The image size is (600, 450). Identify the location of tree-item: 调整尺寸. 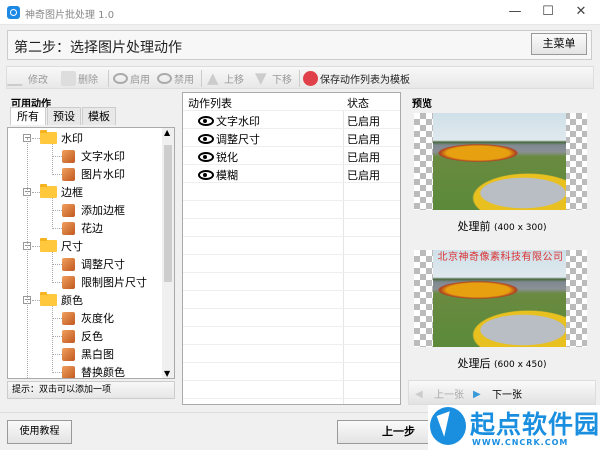
(93, 264).